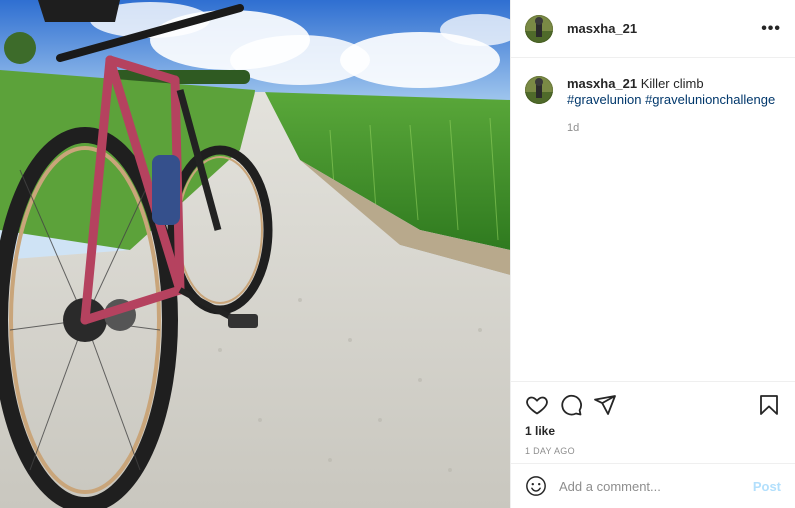 The image size is (795, 508). Describe the element at coordinates (605, 405) in the screenshot. I see `share-icon` at that location.